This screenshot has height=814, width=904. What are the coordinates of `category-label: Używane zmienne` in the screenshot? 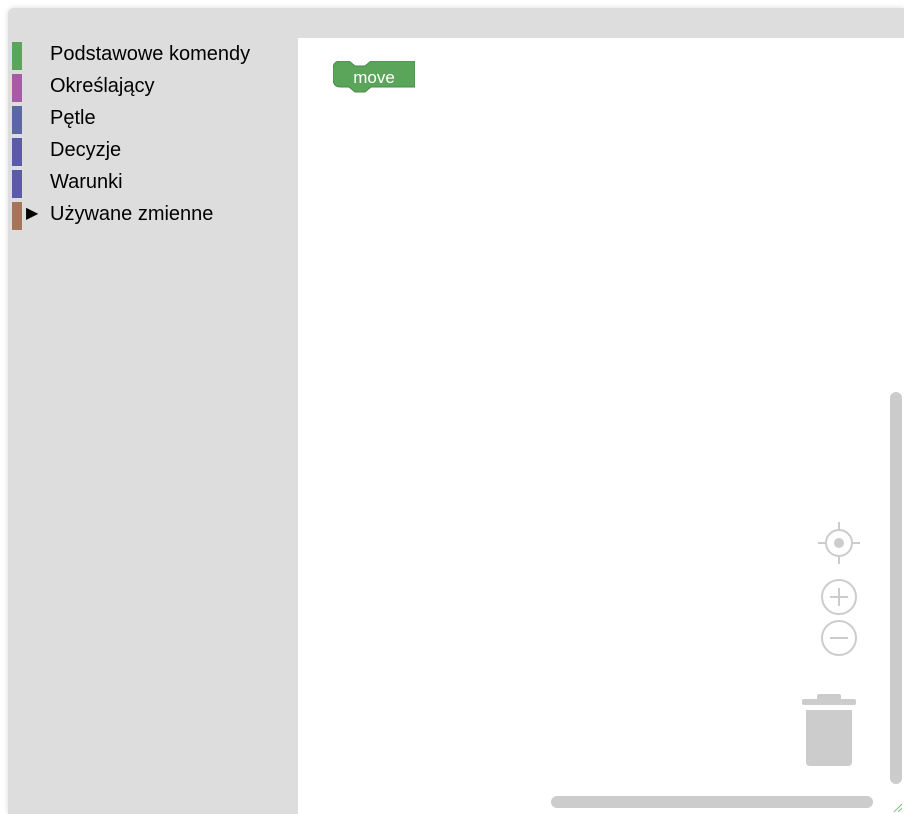 It's located at (132, 214).